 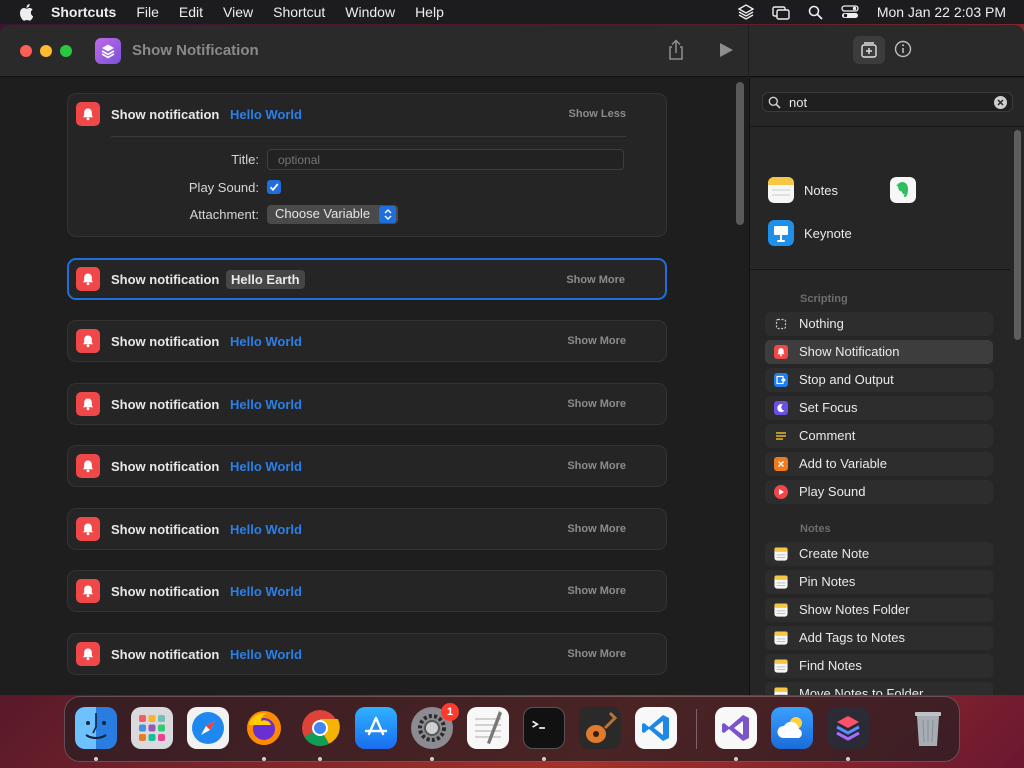 I want to click on apple-menu-icon, so click(x=28, y=12).